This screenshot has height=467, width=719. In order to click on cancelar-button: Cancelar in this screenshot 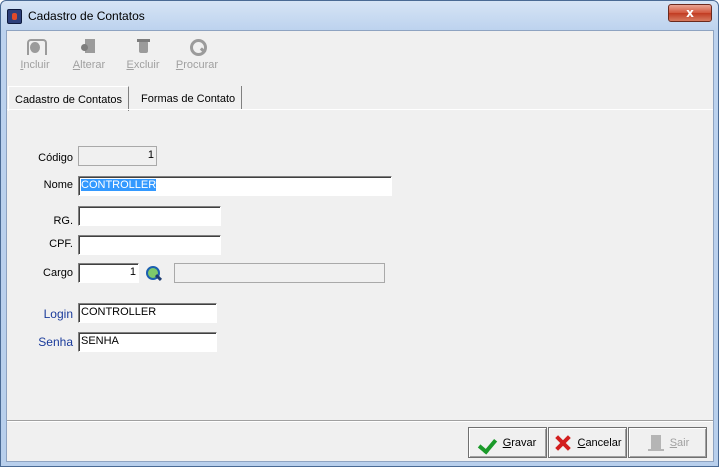, I will do `click(587, 442)`.